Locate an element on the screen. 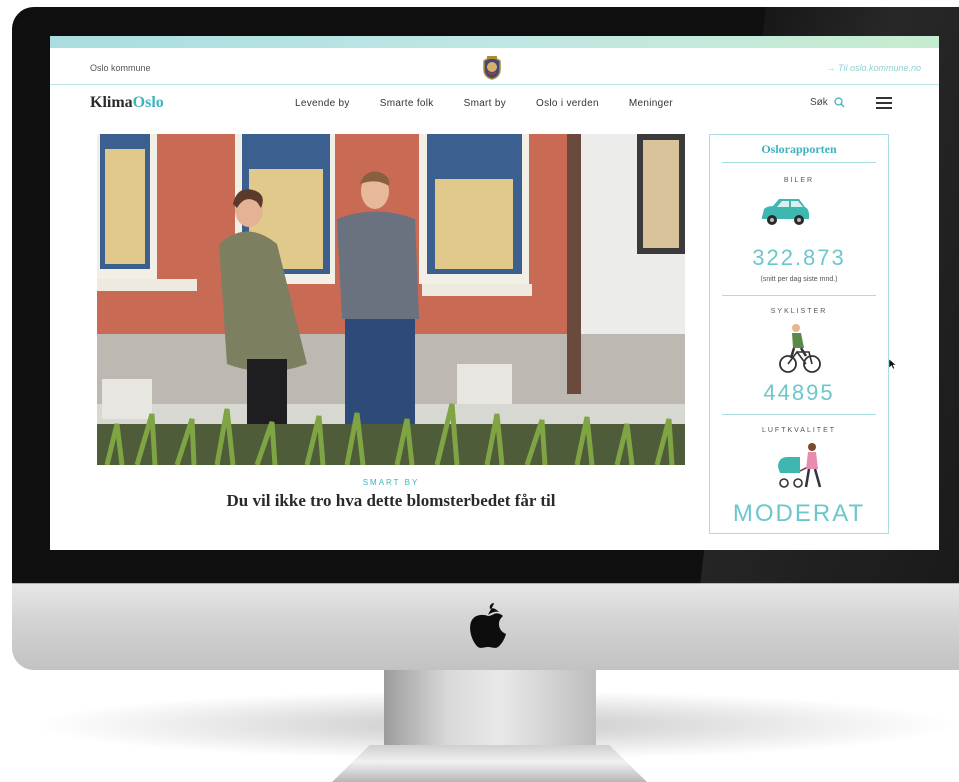  logo-oslo: Oslo is located at coordinates (148, 102).